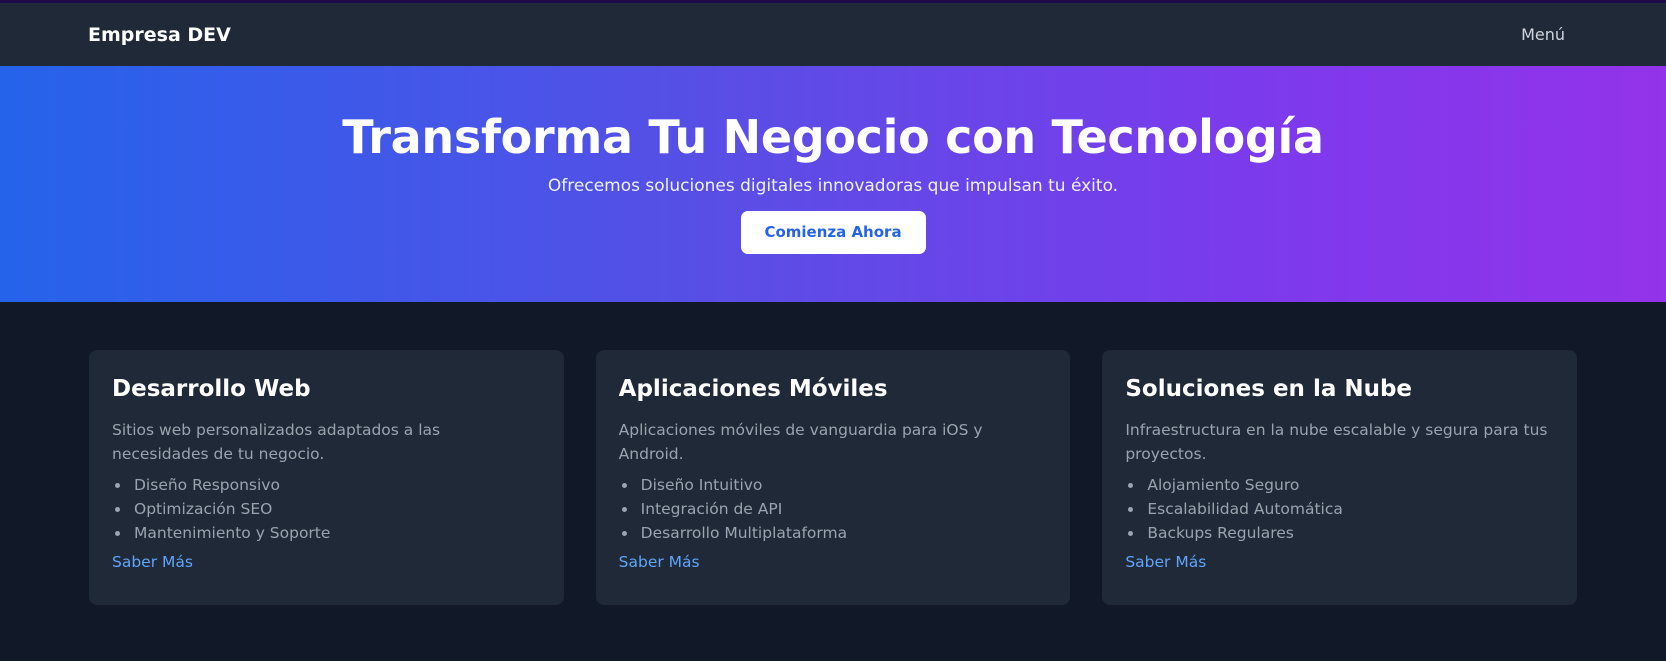  Describe the element at coordinates (326, 533) in the screenshot. I see `feature-item: Mantenimiento y Soporte` at that location.